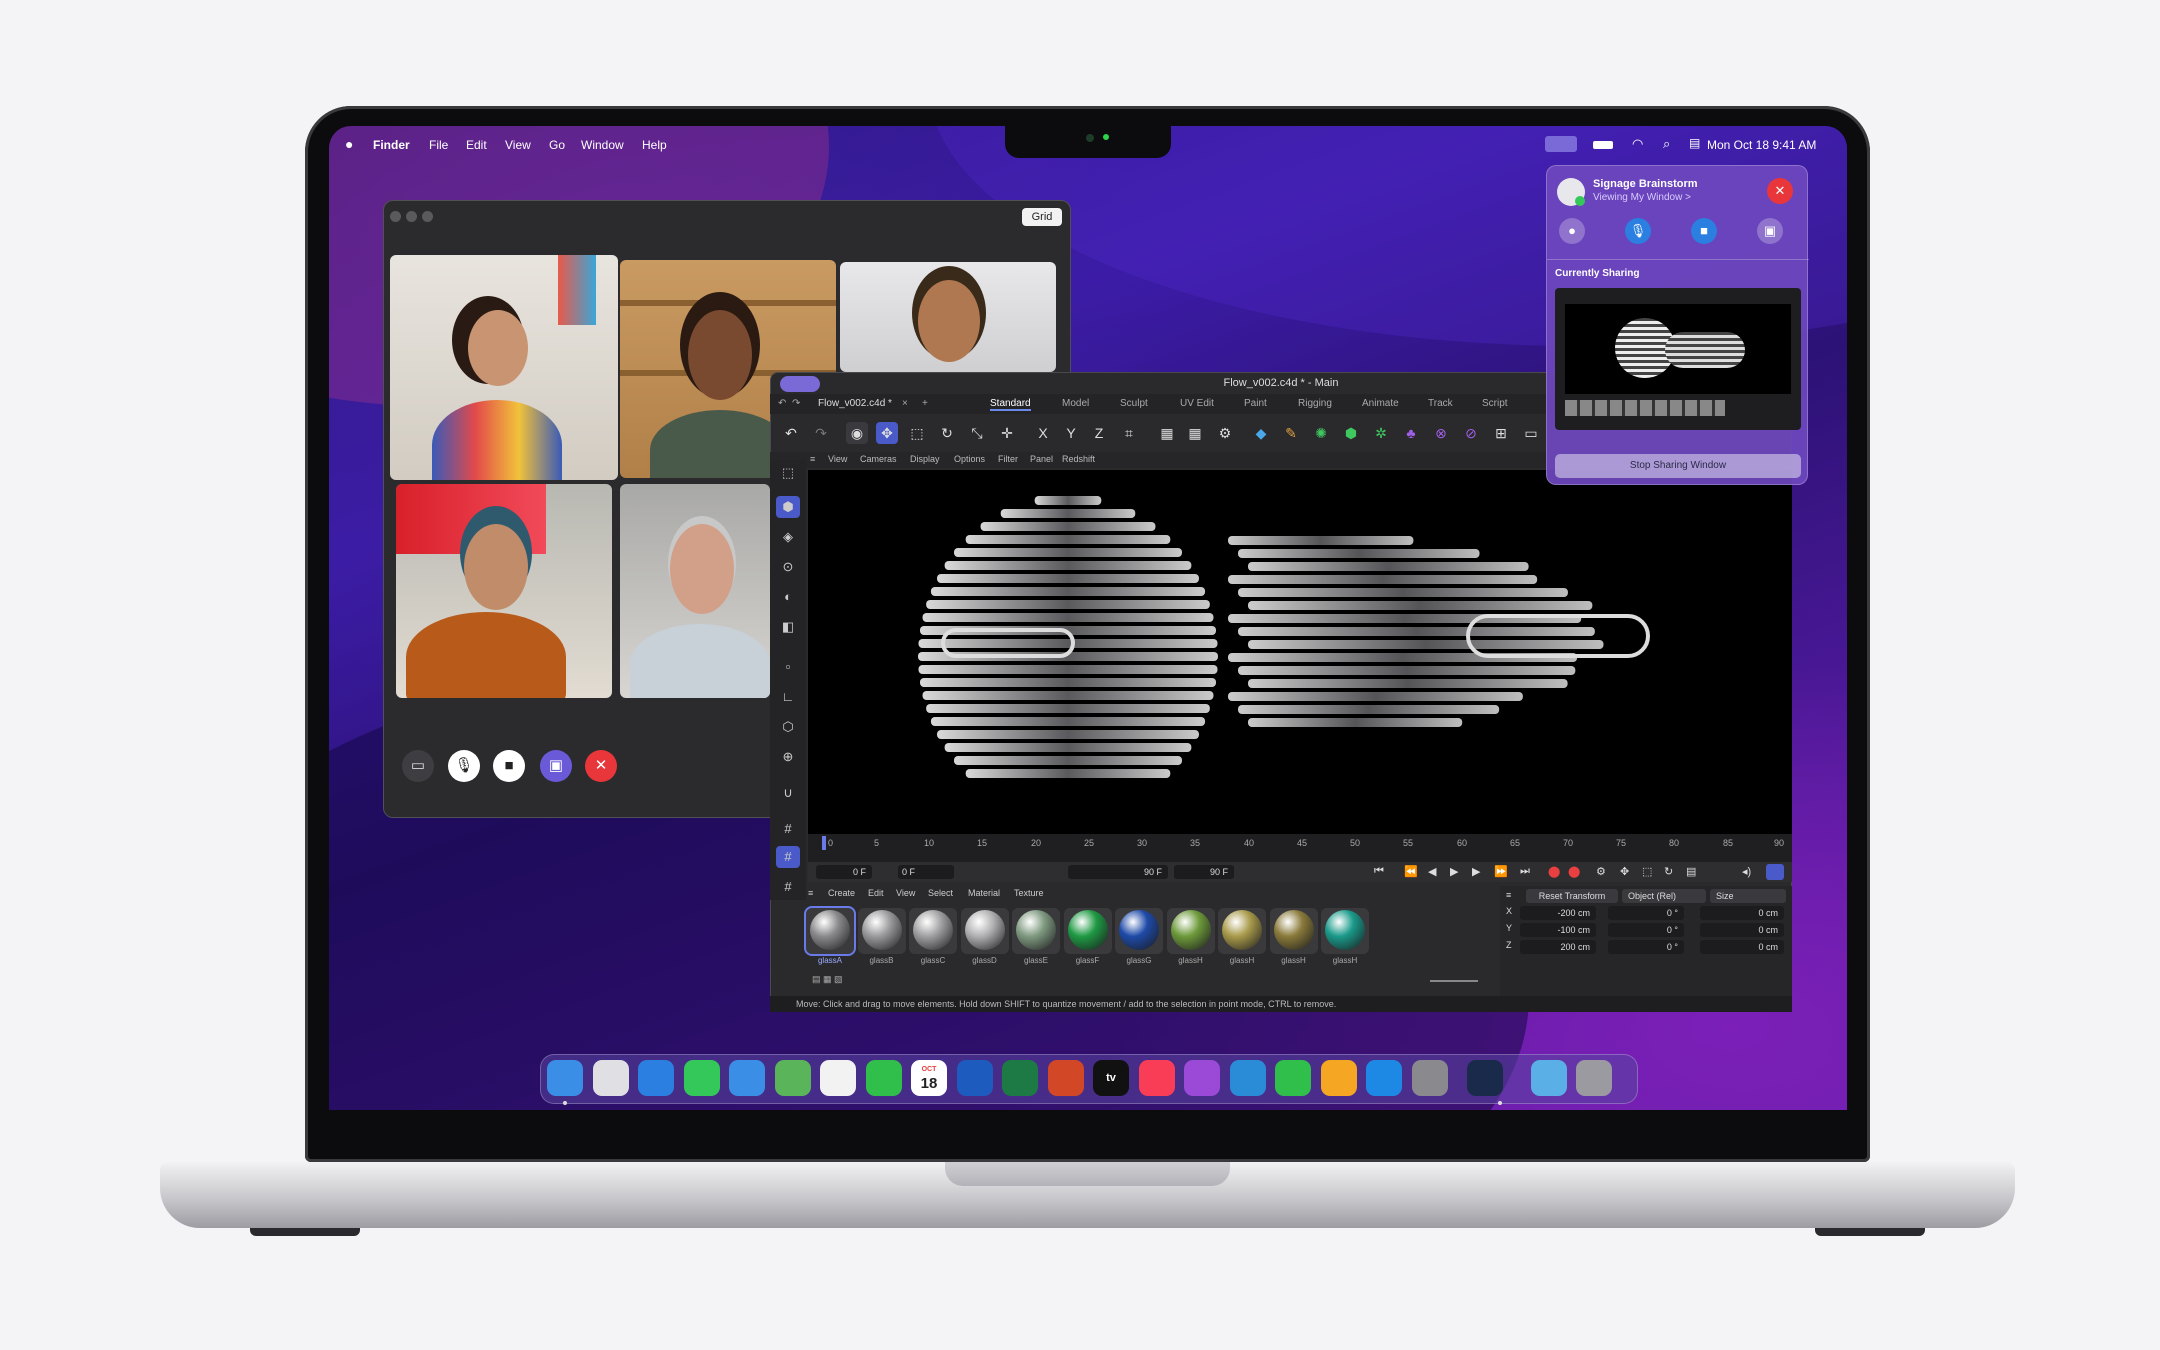 The height and width of the screenshot is (1350, 2160). What do you see at coordinates (940, 893) in the screenshot?
I see `material-menu-select: Select` at bounding box center [940, 893].